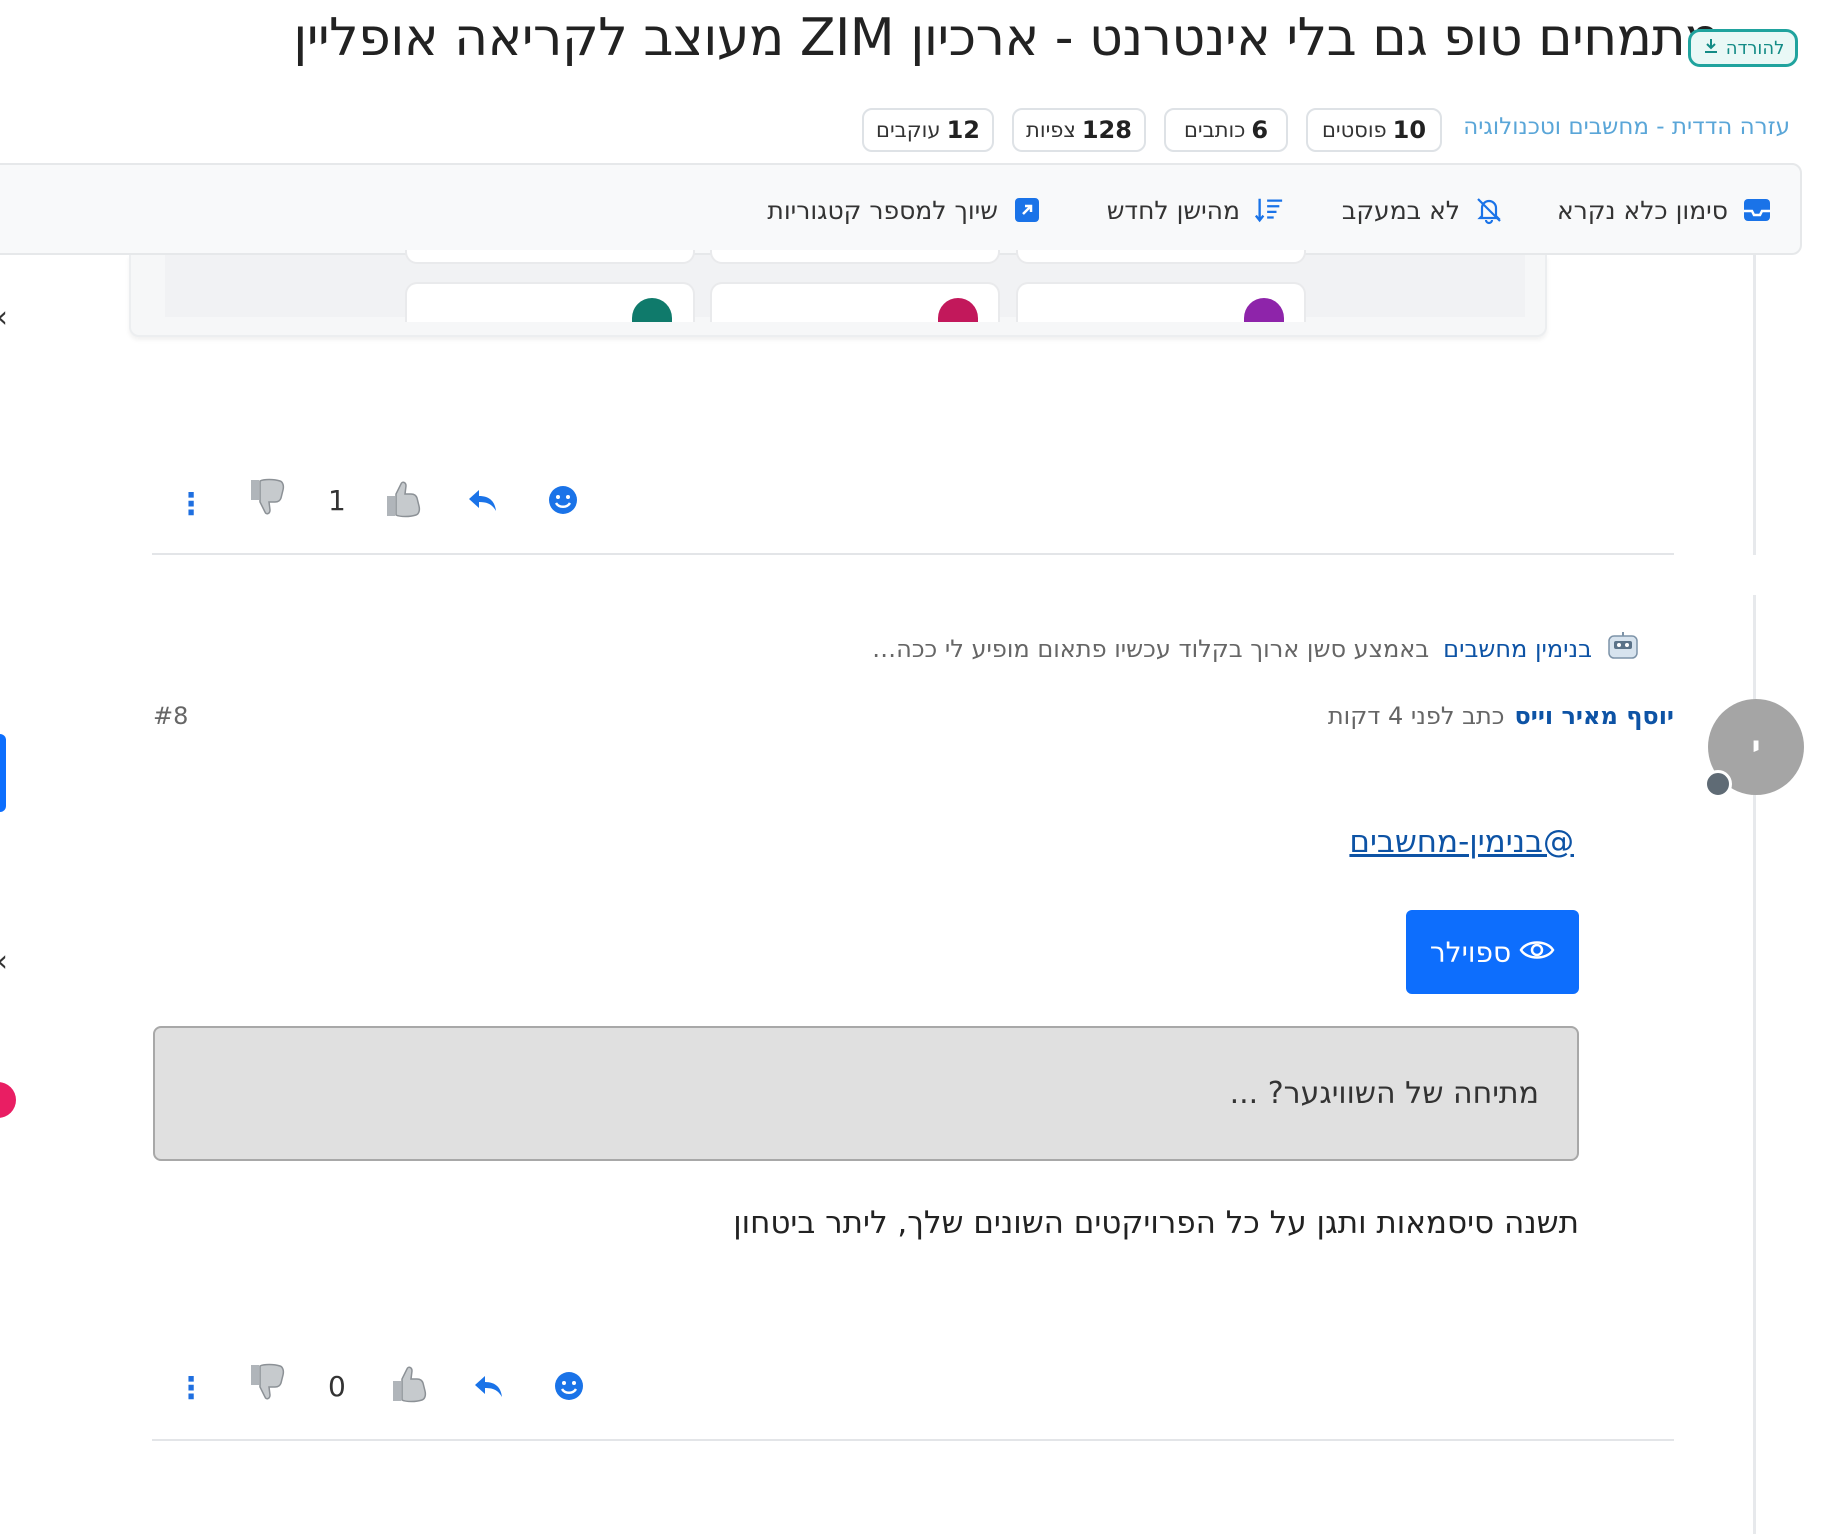 Image resolution: width=1844 pixels, height=1534 pixels. What do you see at coordinates (1623, 649) in the screenshot?
I see `robot-avatar-icon` at bounding box center [1623, 649].